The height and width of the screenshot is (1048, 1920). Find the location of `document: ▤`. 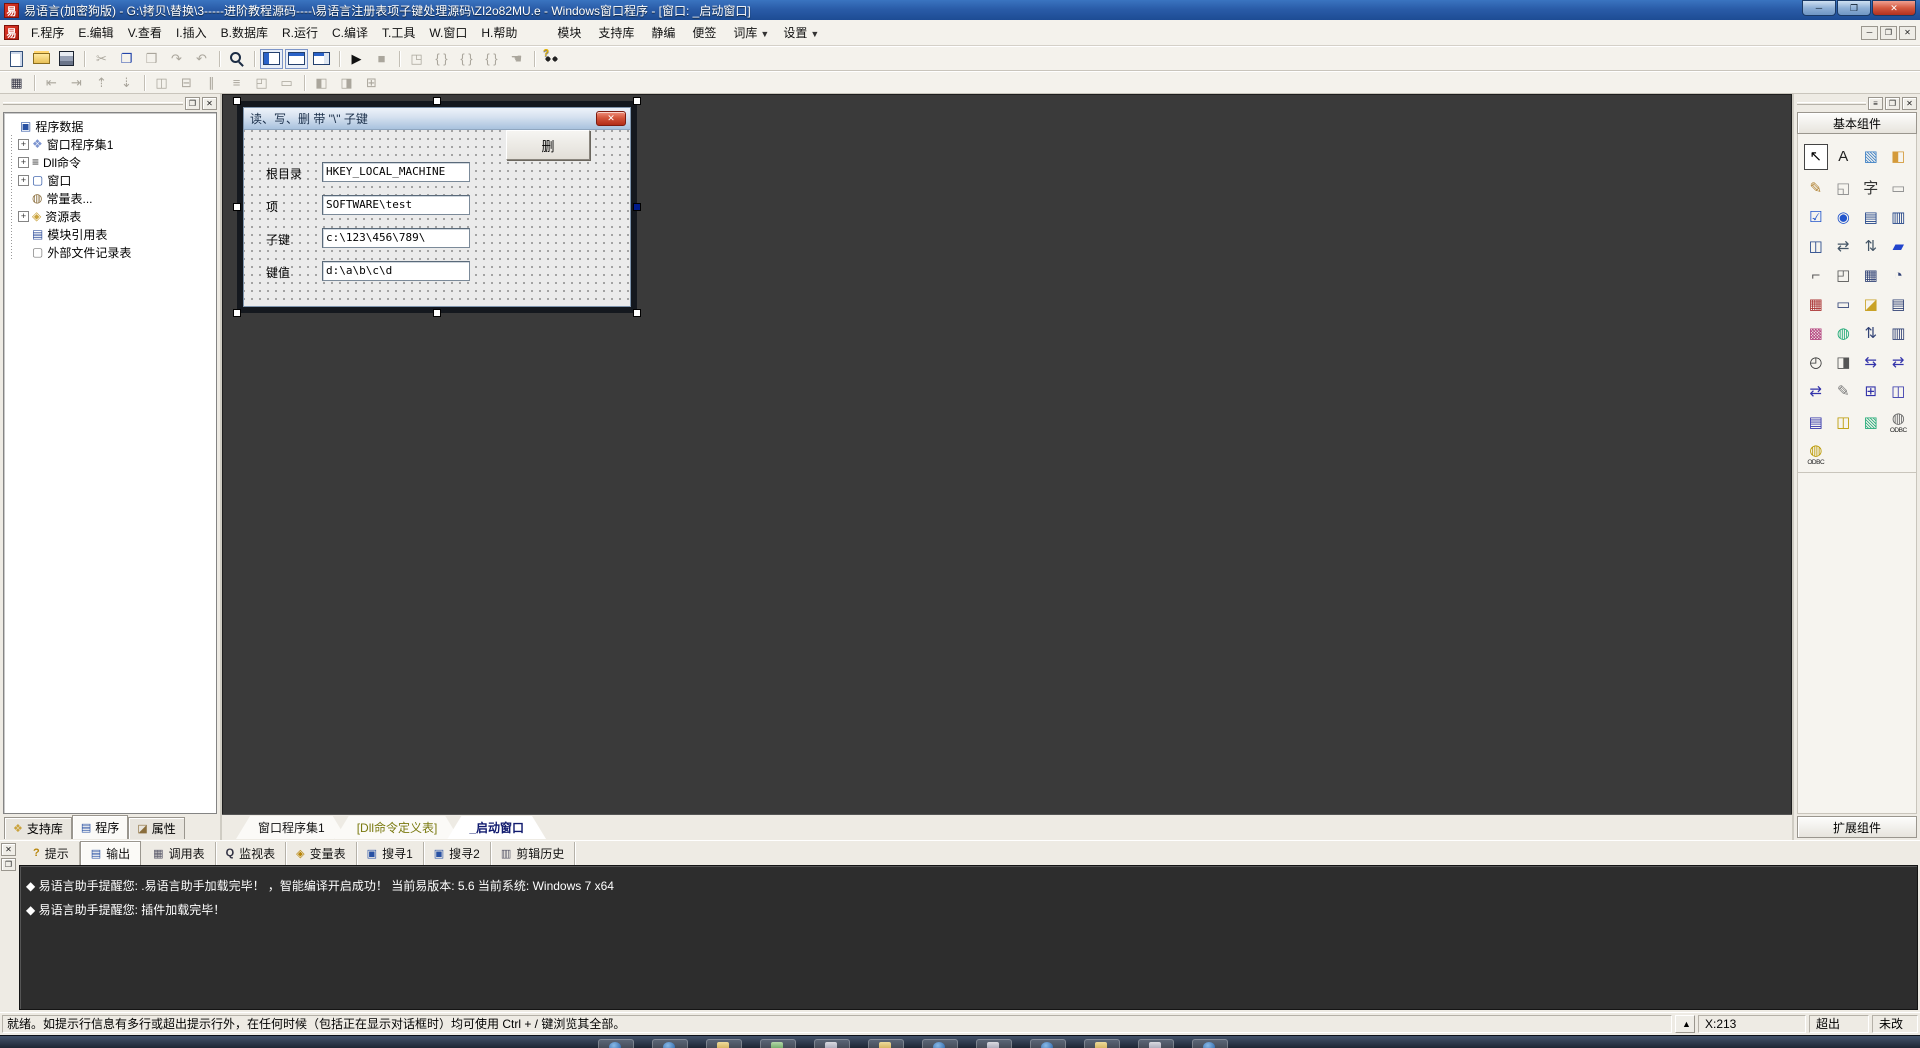

document: ▤ is located at coordinates (1898, 305).